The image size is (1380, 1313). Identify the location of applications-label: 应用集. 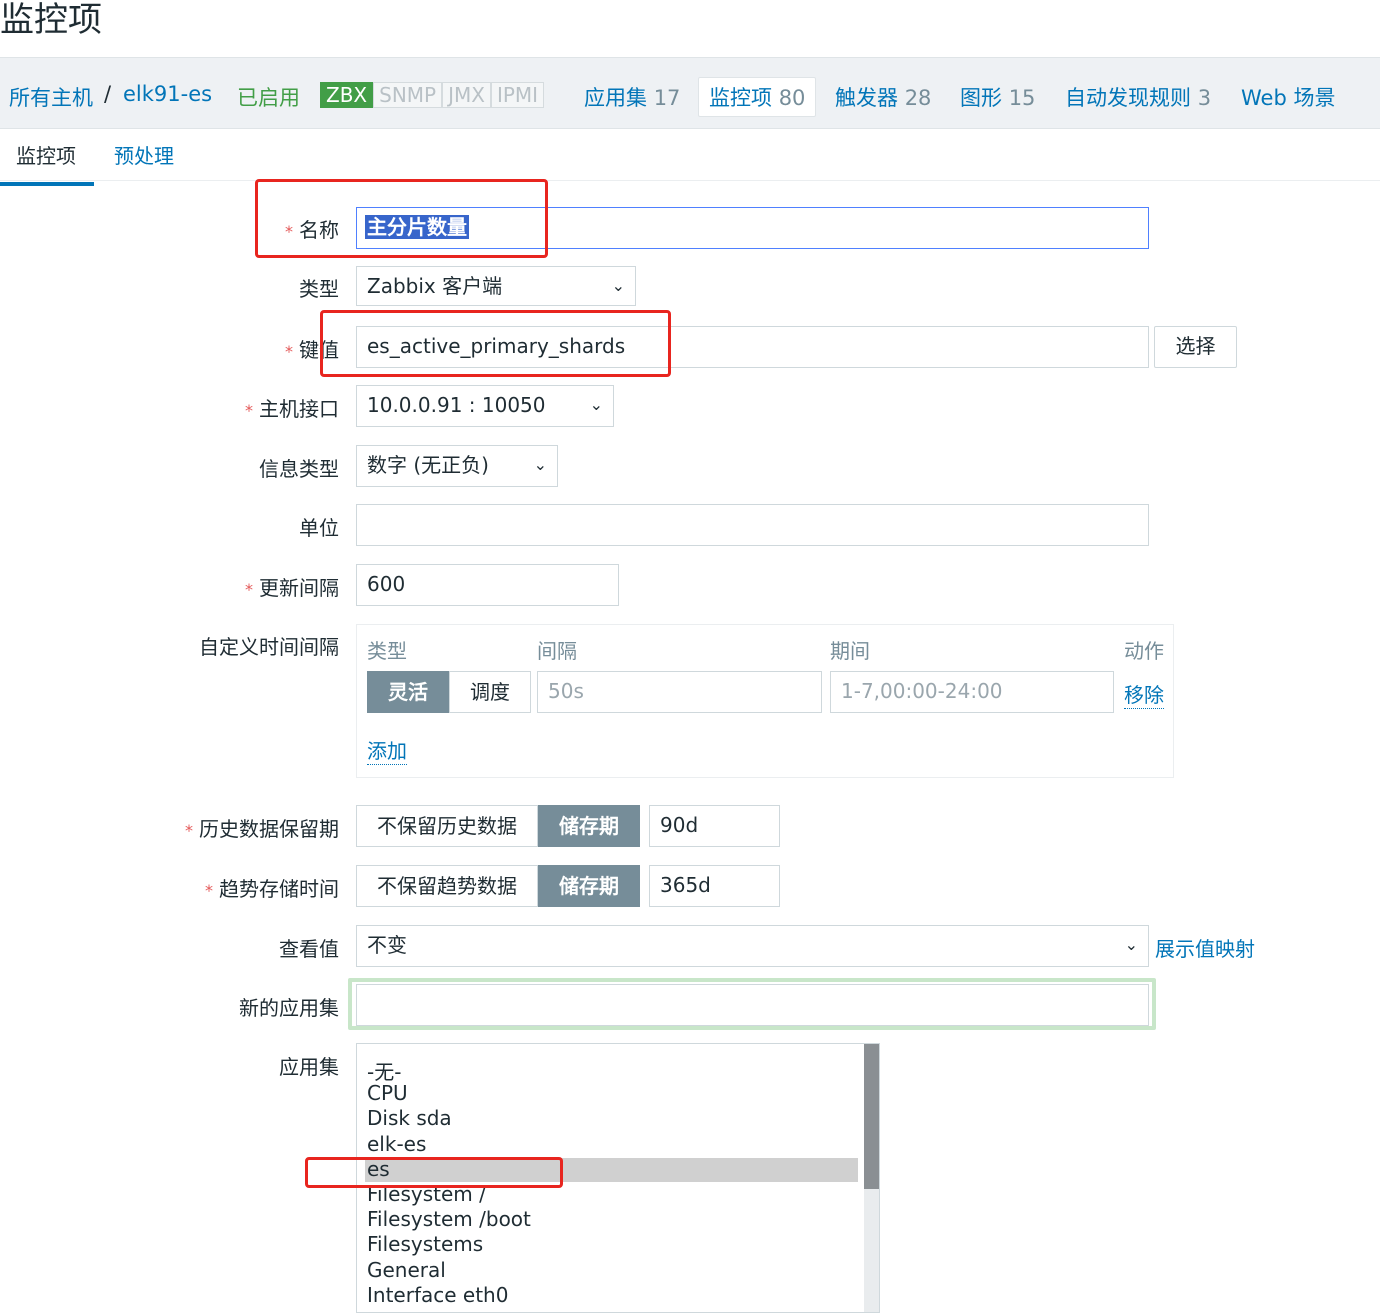
(309, 1067).